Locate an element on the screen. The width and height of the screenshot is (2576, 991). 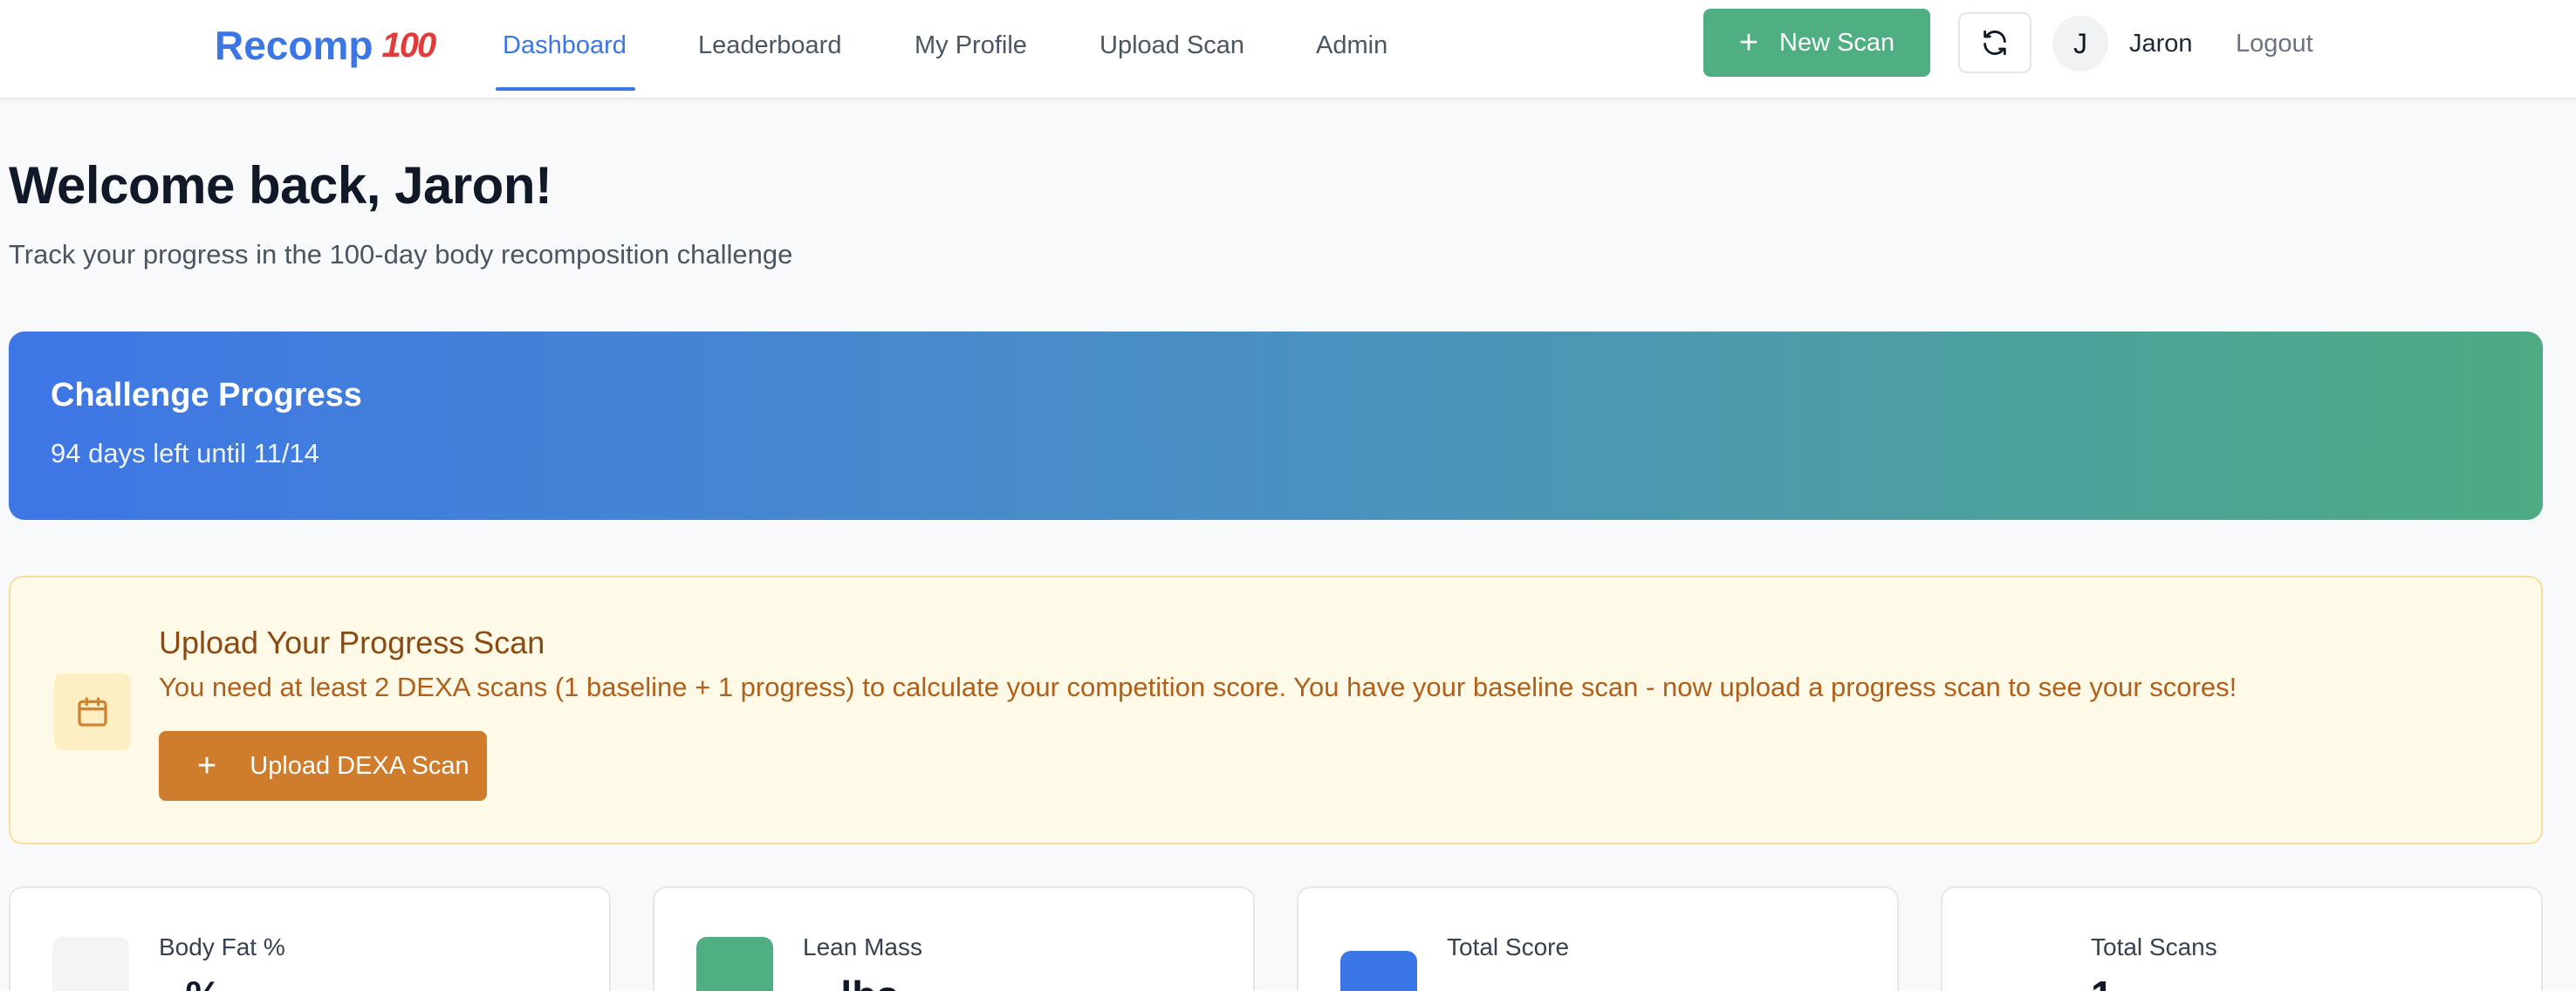
brand-logo: Recomp 100 is located at coordinates (325, 45).